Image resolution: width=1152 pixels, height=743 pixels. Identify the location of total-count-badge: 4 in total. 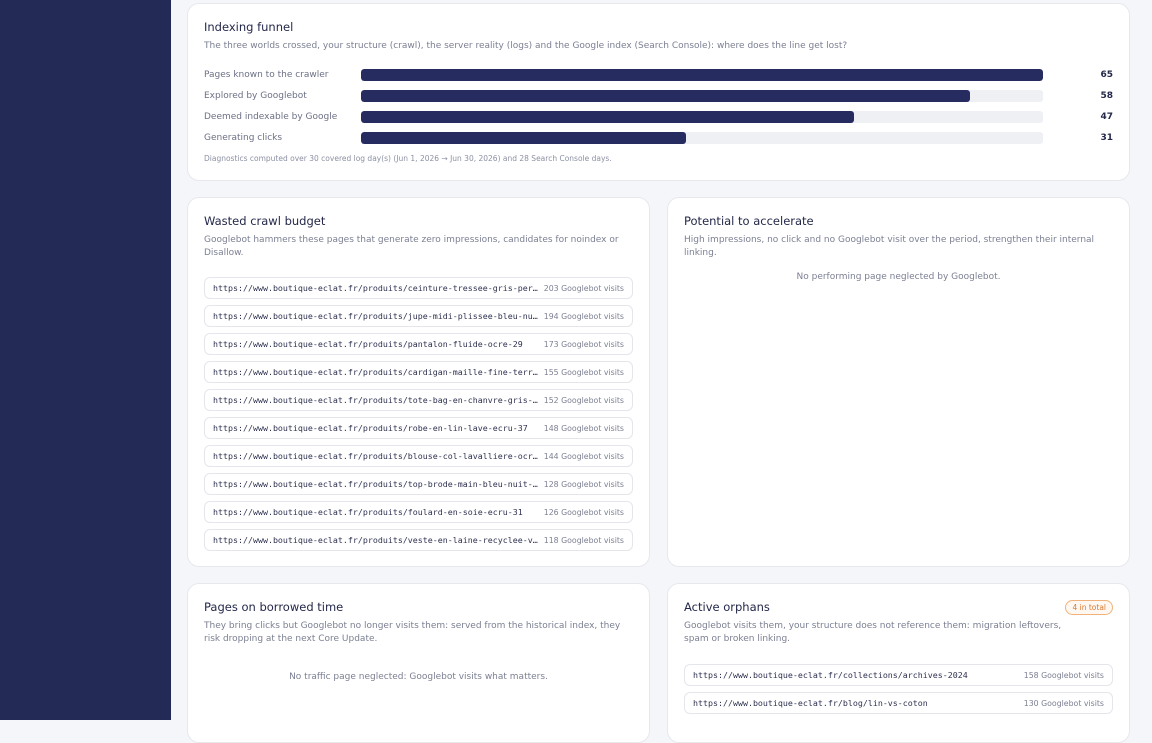
(1089, 607).